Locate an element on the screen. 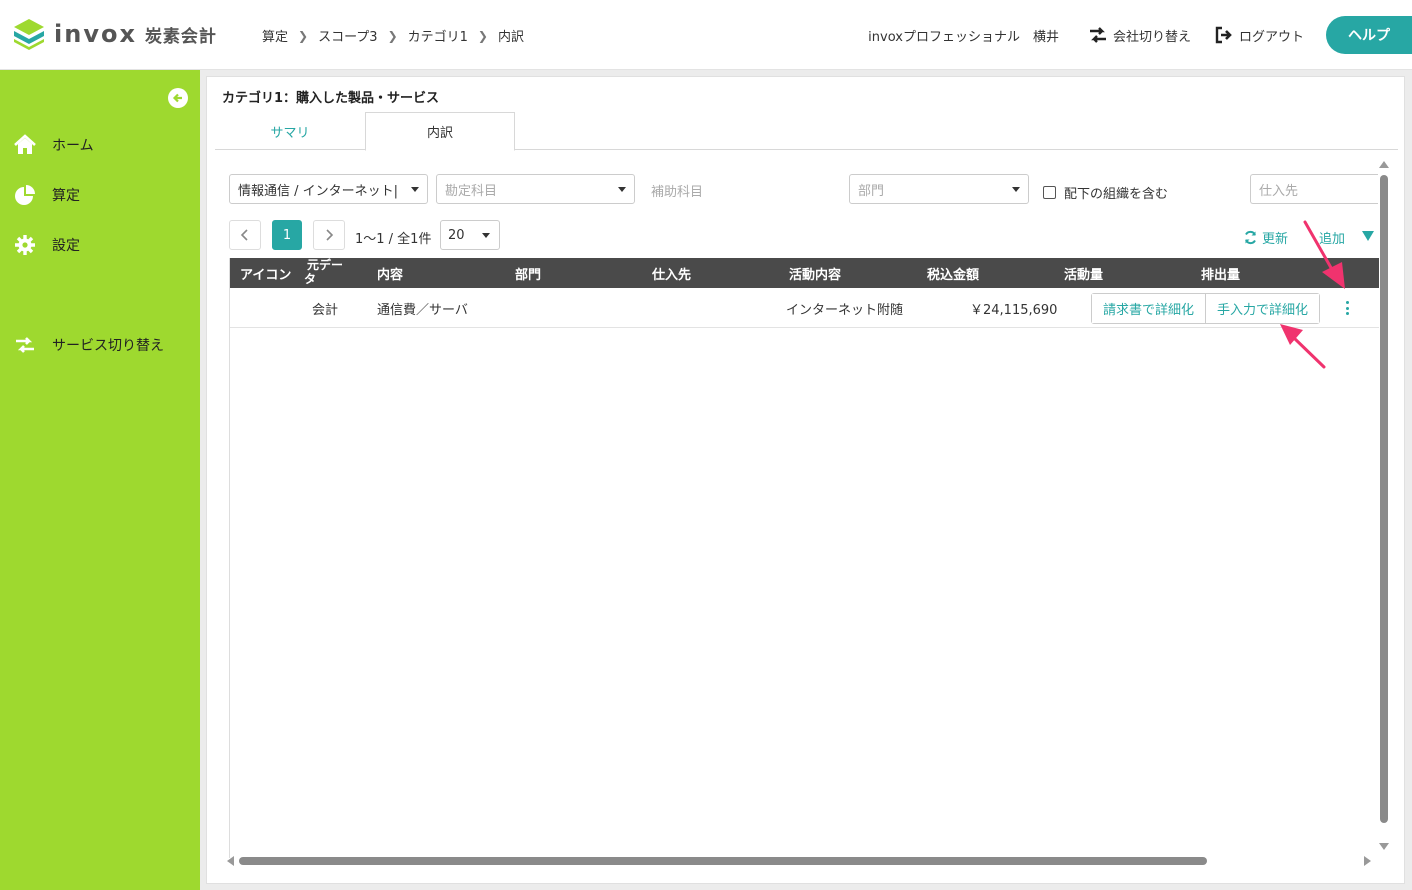  breadcrumb-item-calculation: 算定 is located at coordinates (275, 35).